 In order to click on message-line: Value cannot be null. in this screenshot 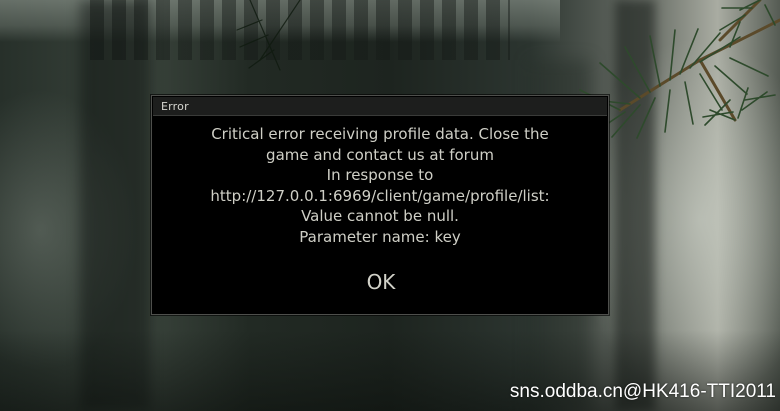, I will do `click(380, 216)`.